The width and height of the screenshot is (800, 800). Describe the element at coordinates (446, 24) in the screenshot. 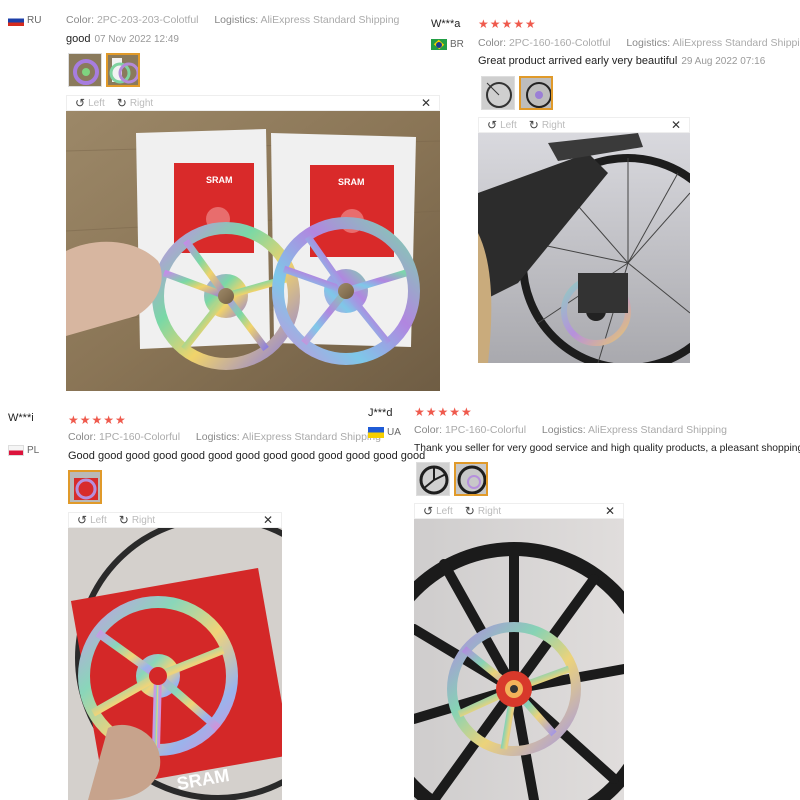

I see `review-2-username: W***a` at that location.